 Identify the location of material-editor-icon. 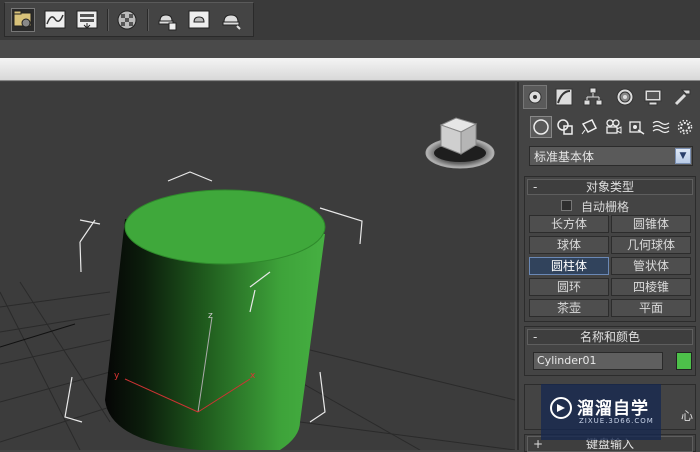
(127, 20).